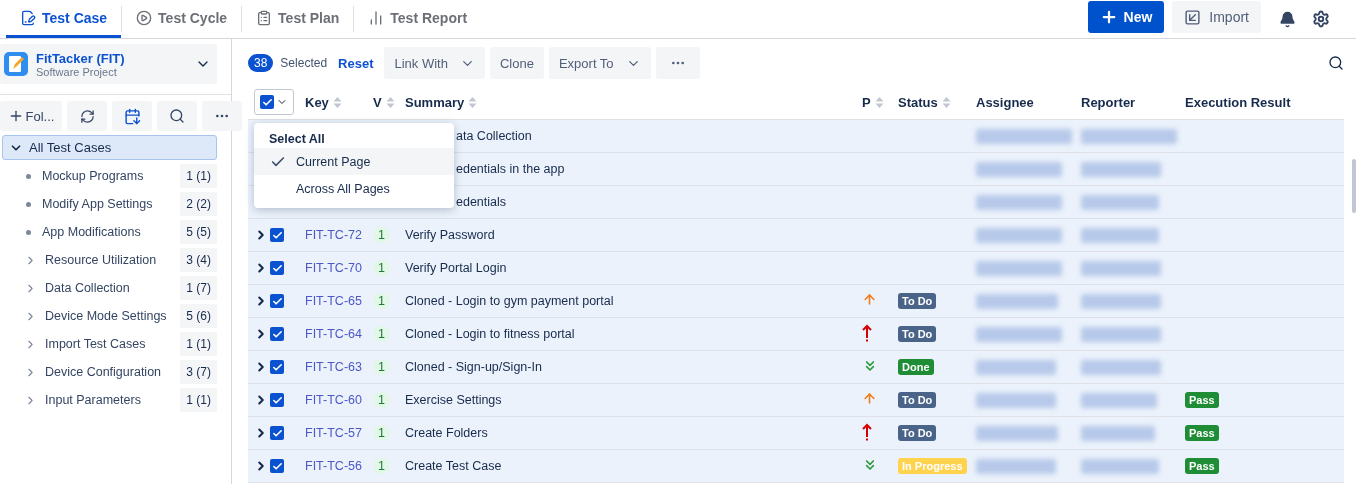 The width and height of the screenshot is (1356, 484). Describe the element at coordinates (317, 102) in the screenshot. I see `column-header: Key` at that location.